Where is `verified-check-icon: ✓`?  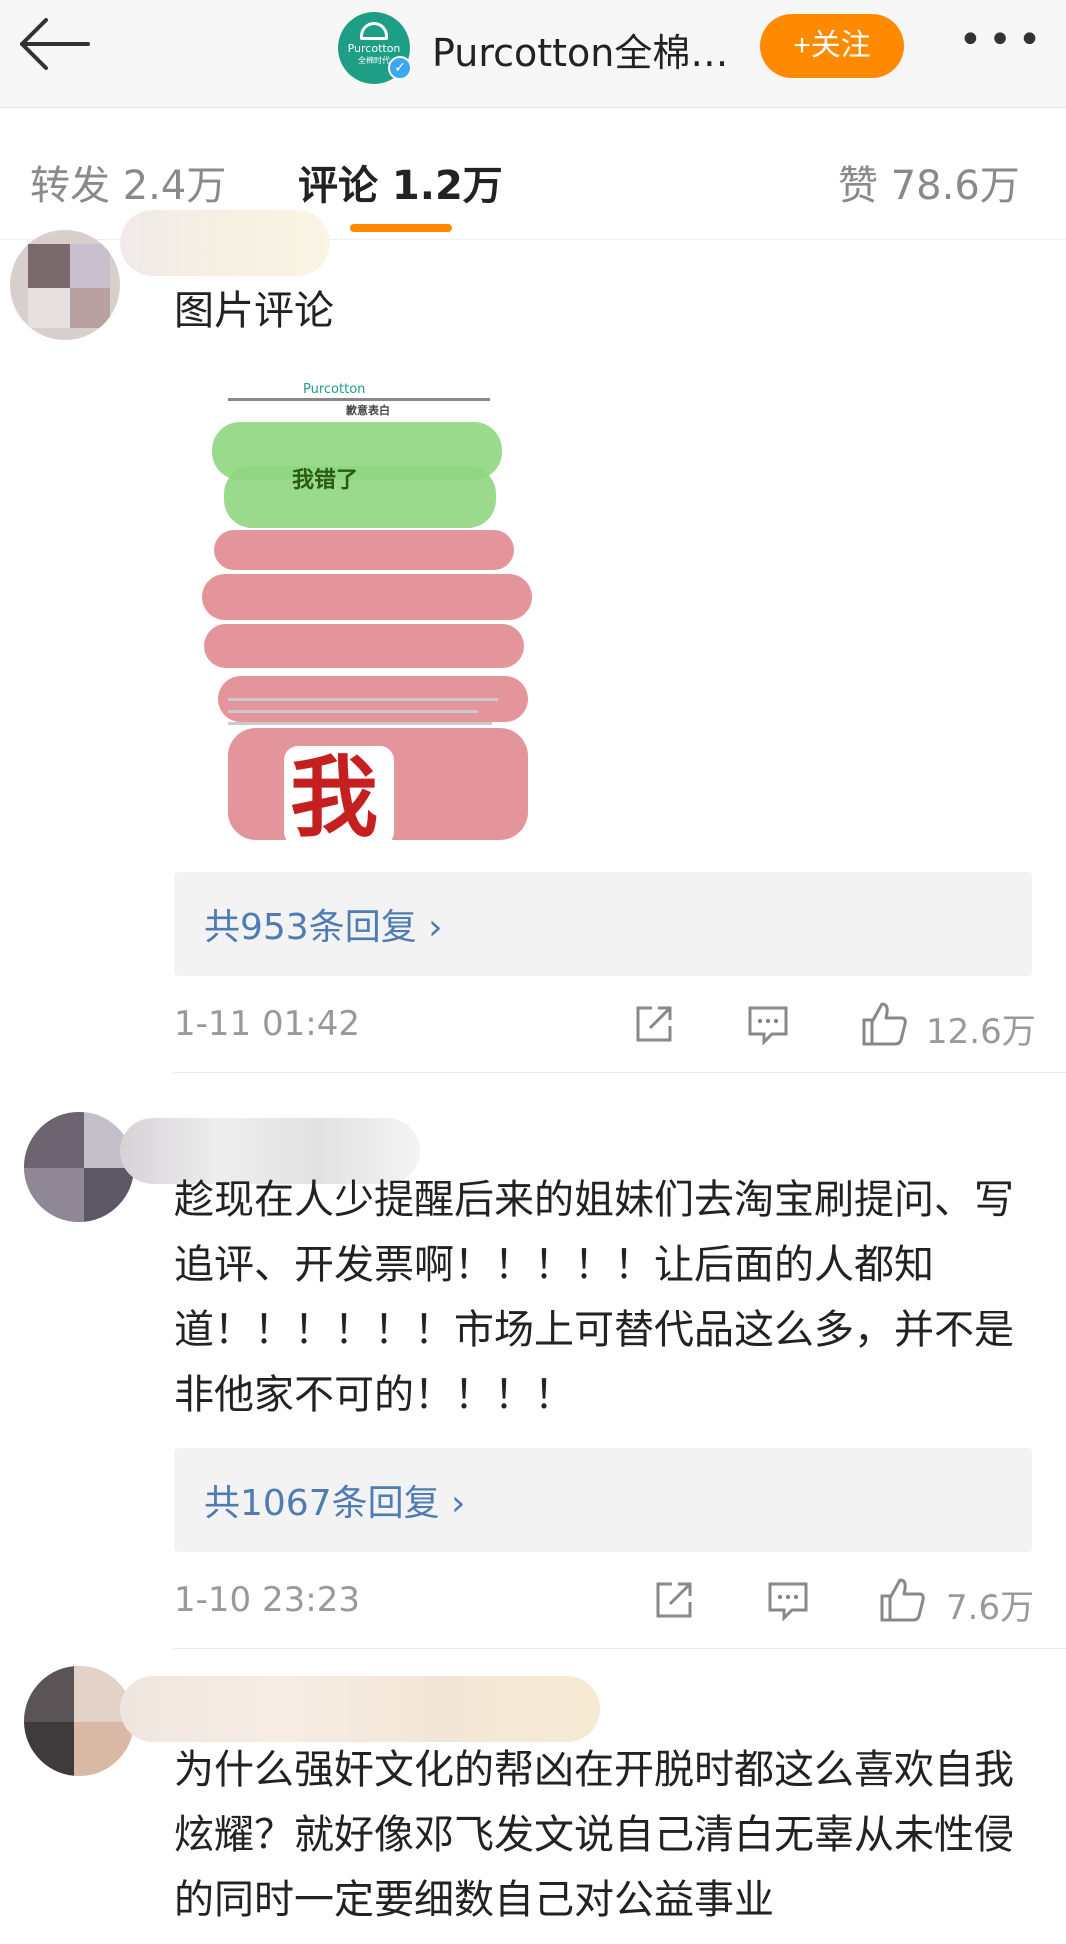 verified-check-icon: ✓ is located at coordinates (400, 68).